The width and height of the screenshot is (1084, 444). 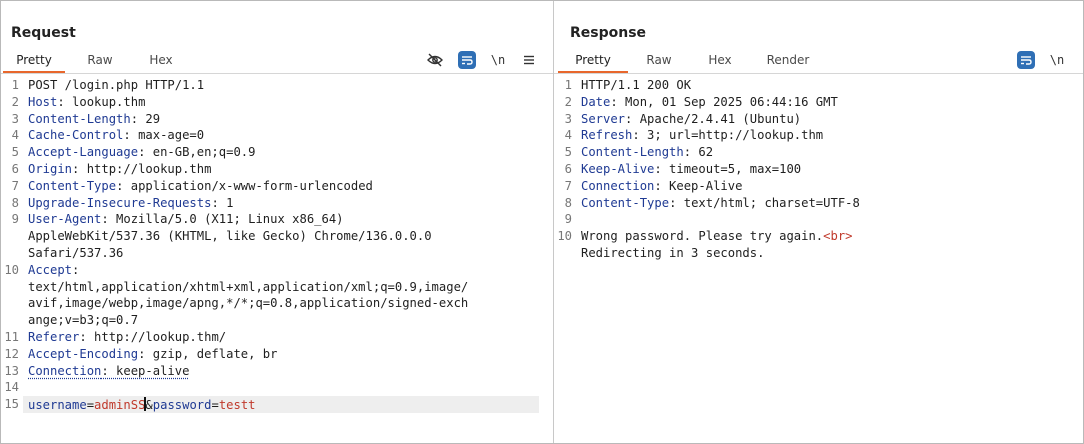 What do you see at coordinates (284, 371) in the screenshot?
I see `code-line: Connection: keep-alive` at bounding box center [284, 371].